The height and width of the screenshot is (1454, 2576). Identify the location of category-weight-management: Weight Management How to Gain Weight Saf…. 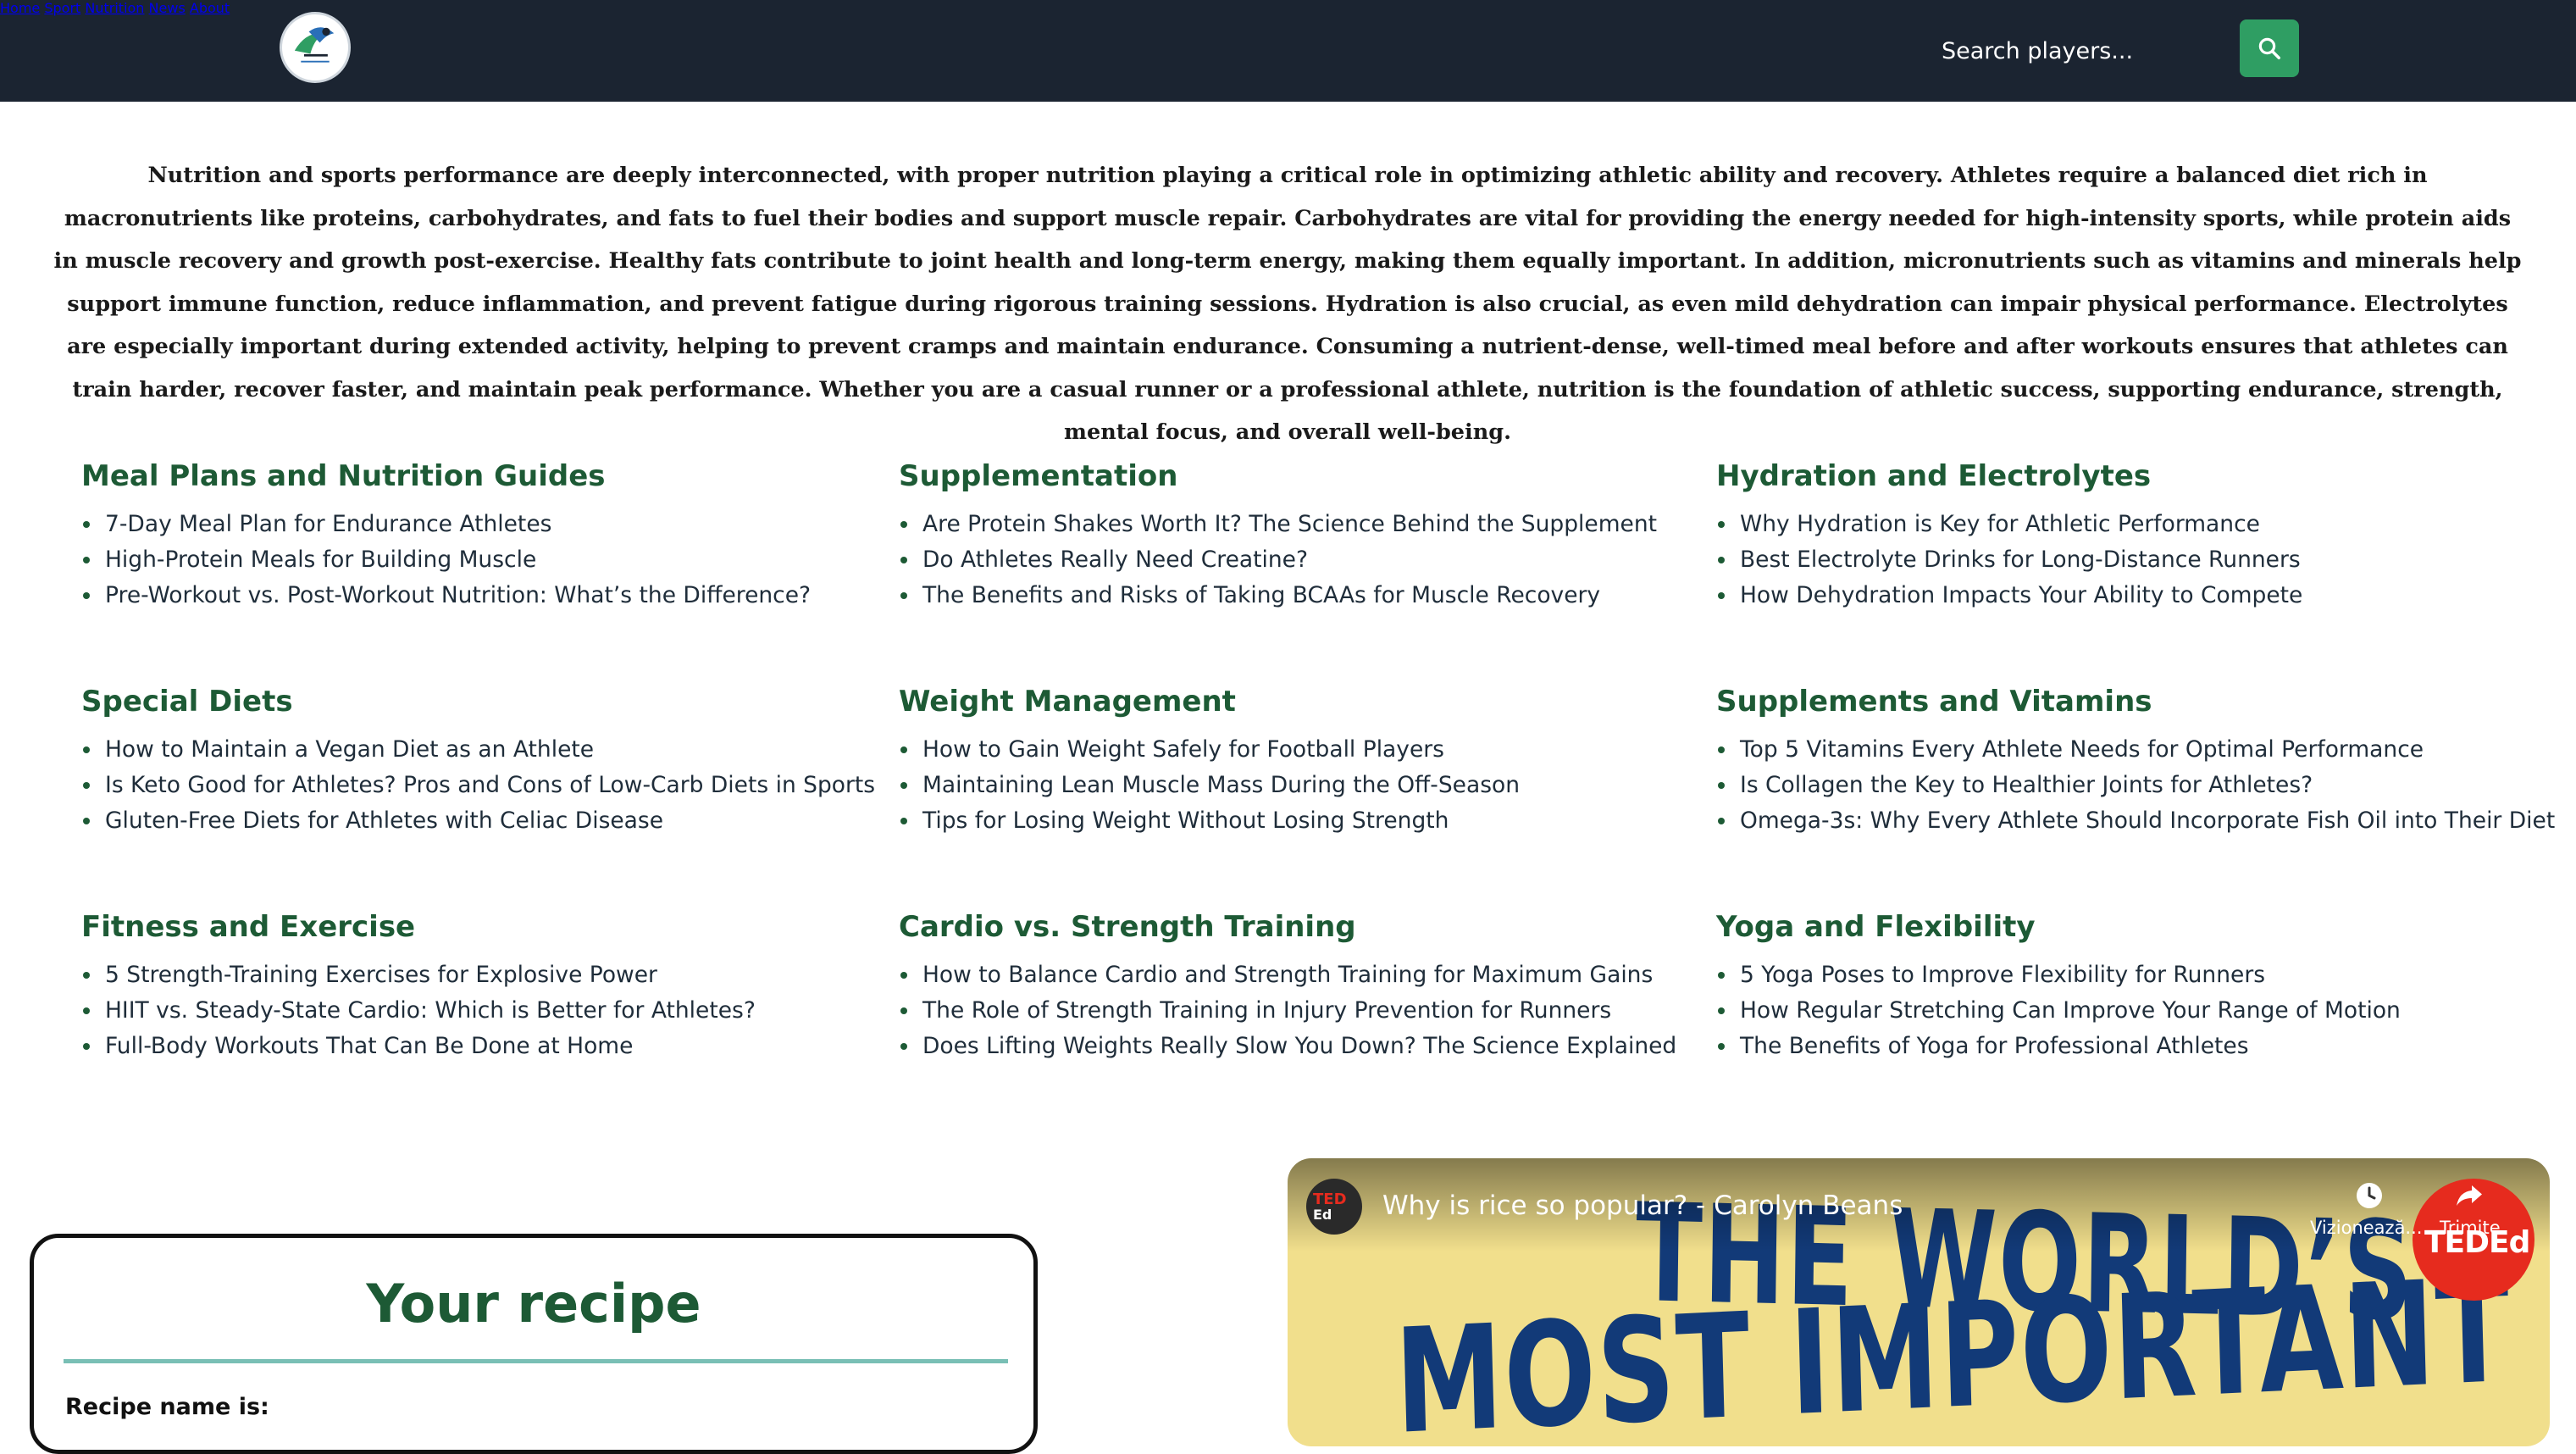
(1297, 761).